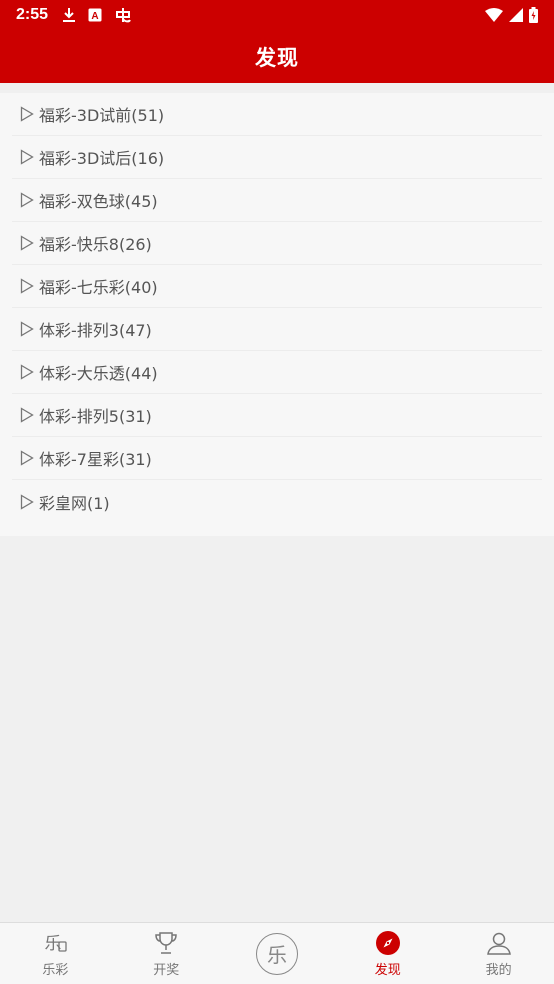 The width and height of the screenshot is (554, 984). I want to click on list-item-label: 体彩-7星彩(31), so click(95, 459).